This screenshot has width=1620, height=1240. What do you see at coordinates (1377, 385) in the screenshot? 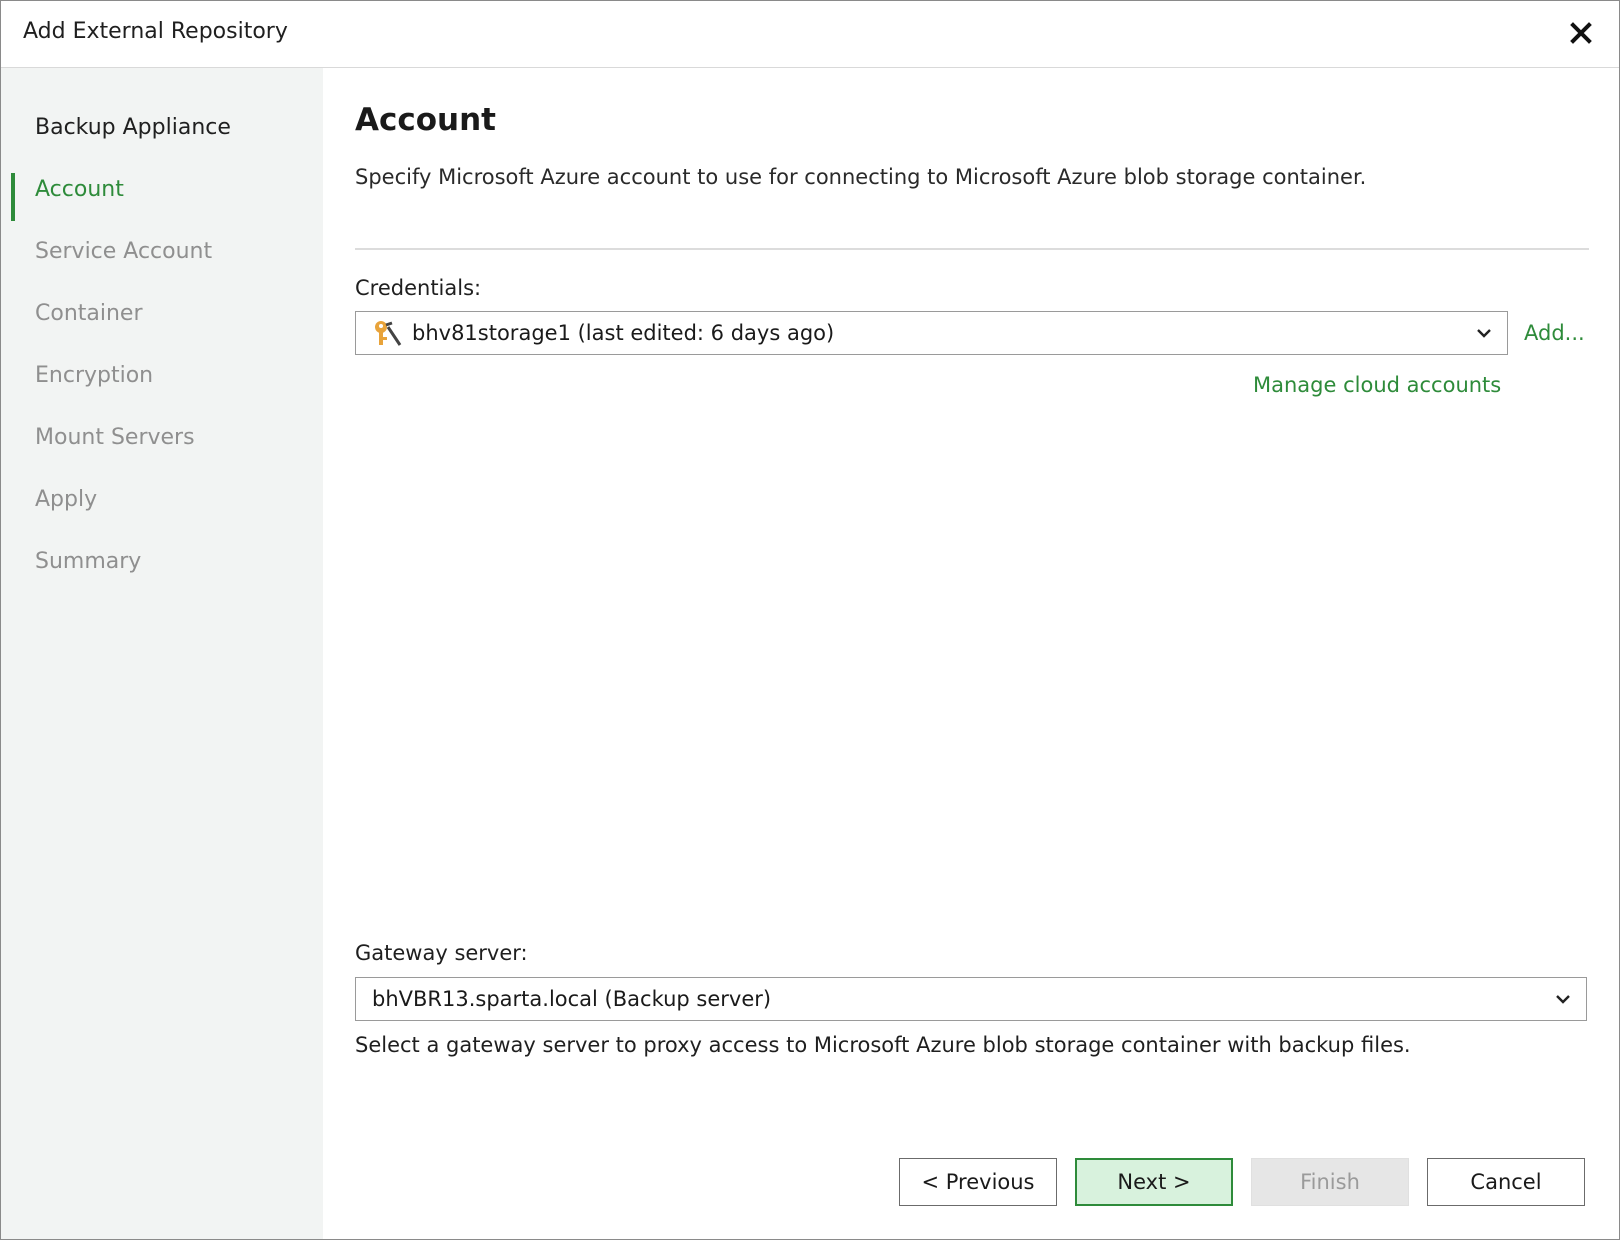
I see `manage-cloud-accounts-link: Manage cloud accounts` at bounding box center [1377, 385].